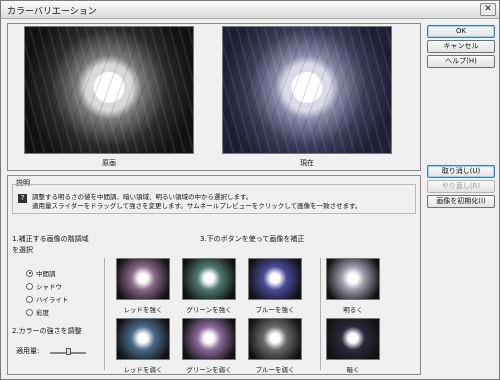 The width and height of the screenshot is (500, 380). What do you see at coordinates (143, 310) in the screenshot?
I see `variation-label: レッドを強く` at bounding box center [143, 310].